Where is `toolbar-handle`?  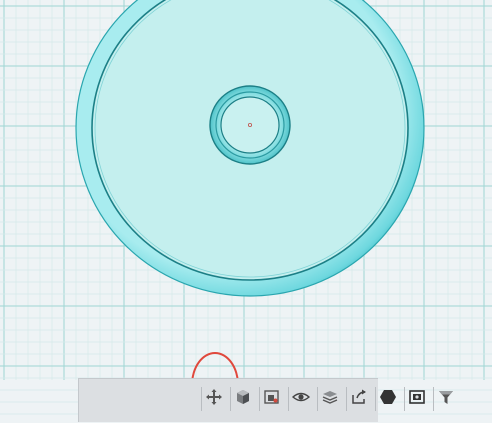 toolbar-handle is located at coordinates (100, 401).